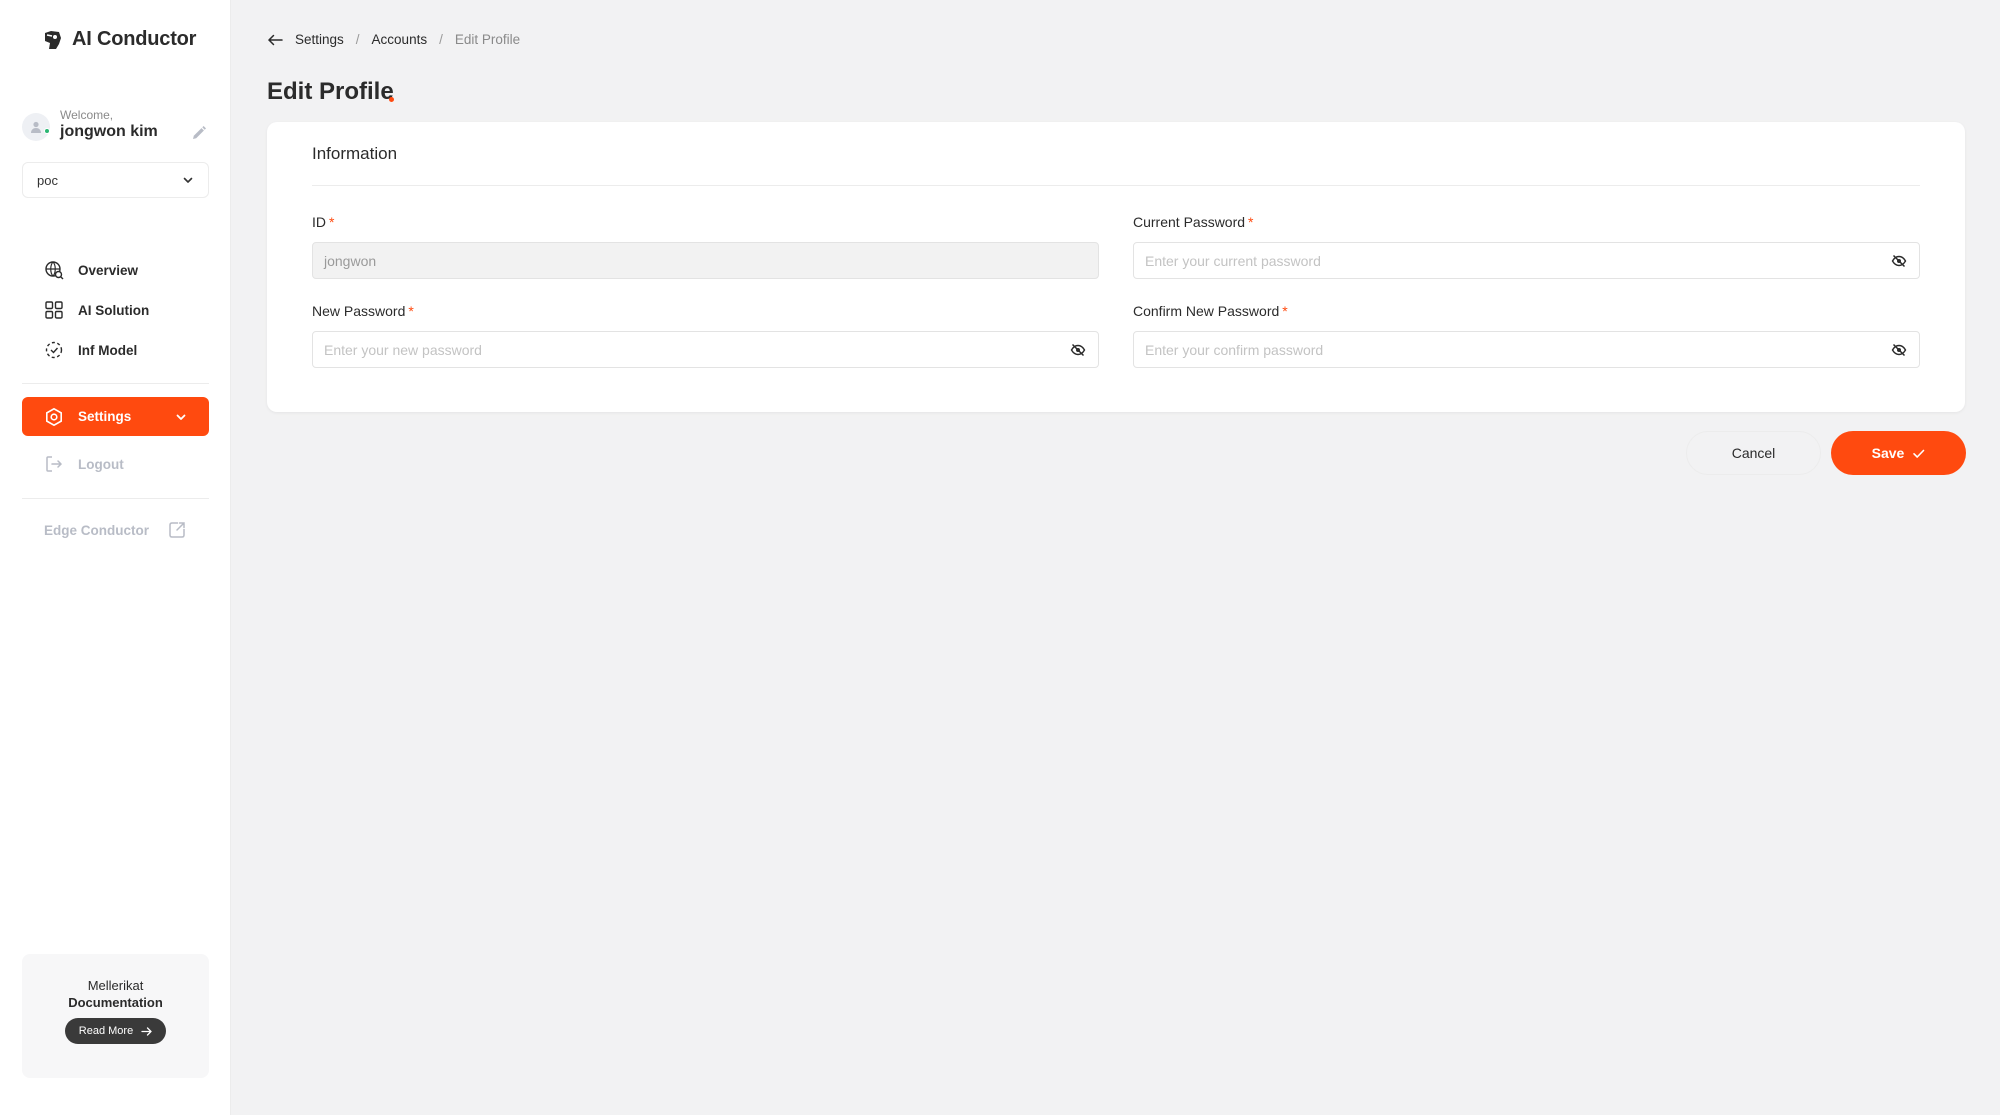 This screenshot has width=2000, height=1115. I want to click on nav-item-label: AI Solution, so click(114, 310).